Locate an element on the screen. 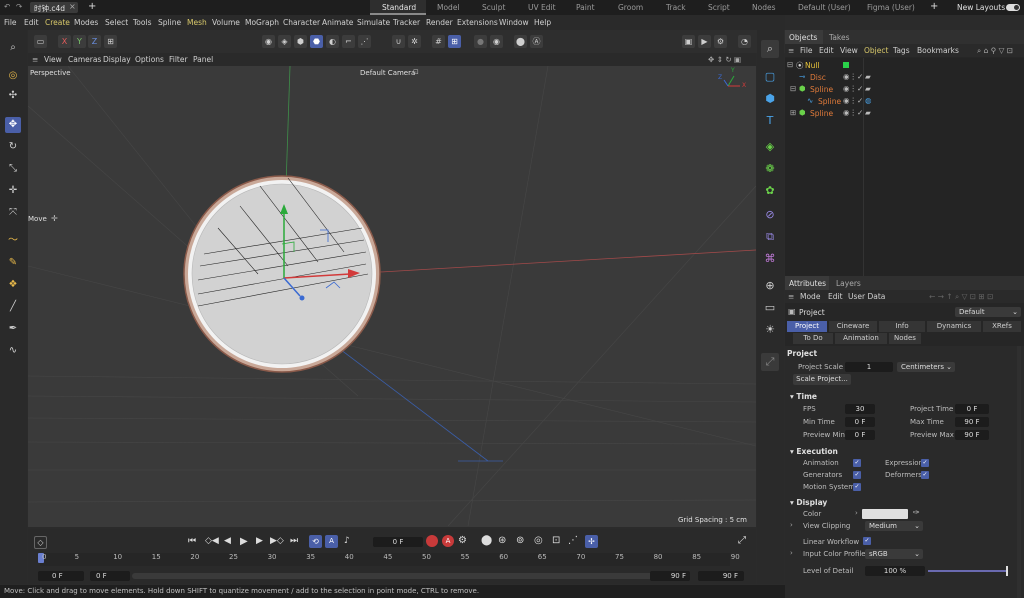  min-time-field: 0 F is located at coordinates (860, 422).